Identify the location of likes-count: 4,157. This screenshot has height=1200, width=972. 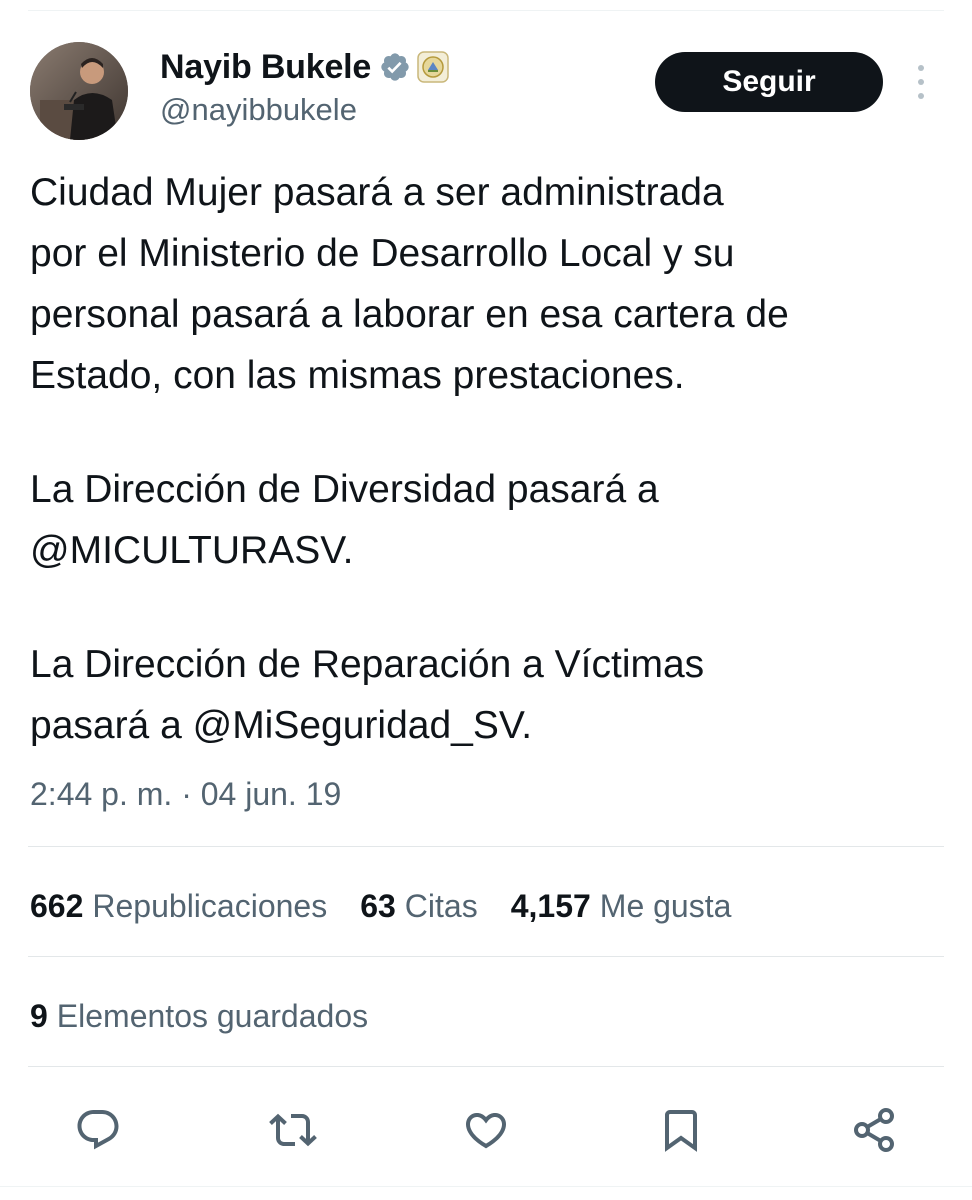
(550, 905).